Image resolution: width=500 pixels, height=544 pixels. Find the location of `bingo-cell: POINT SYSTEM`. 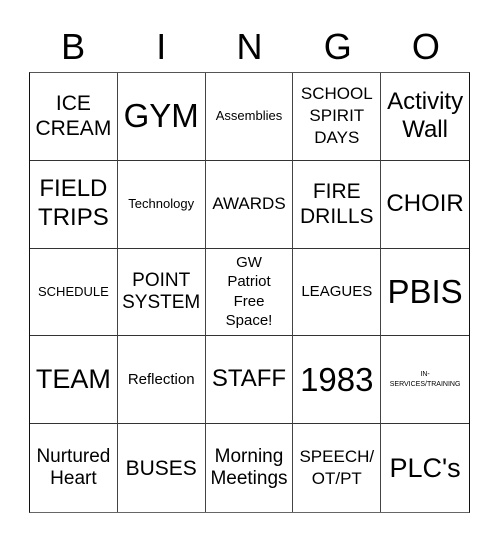

bingo-cell: POINT SYSTEM is located at coordinates (161, 292).